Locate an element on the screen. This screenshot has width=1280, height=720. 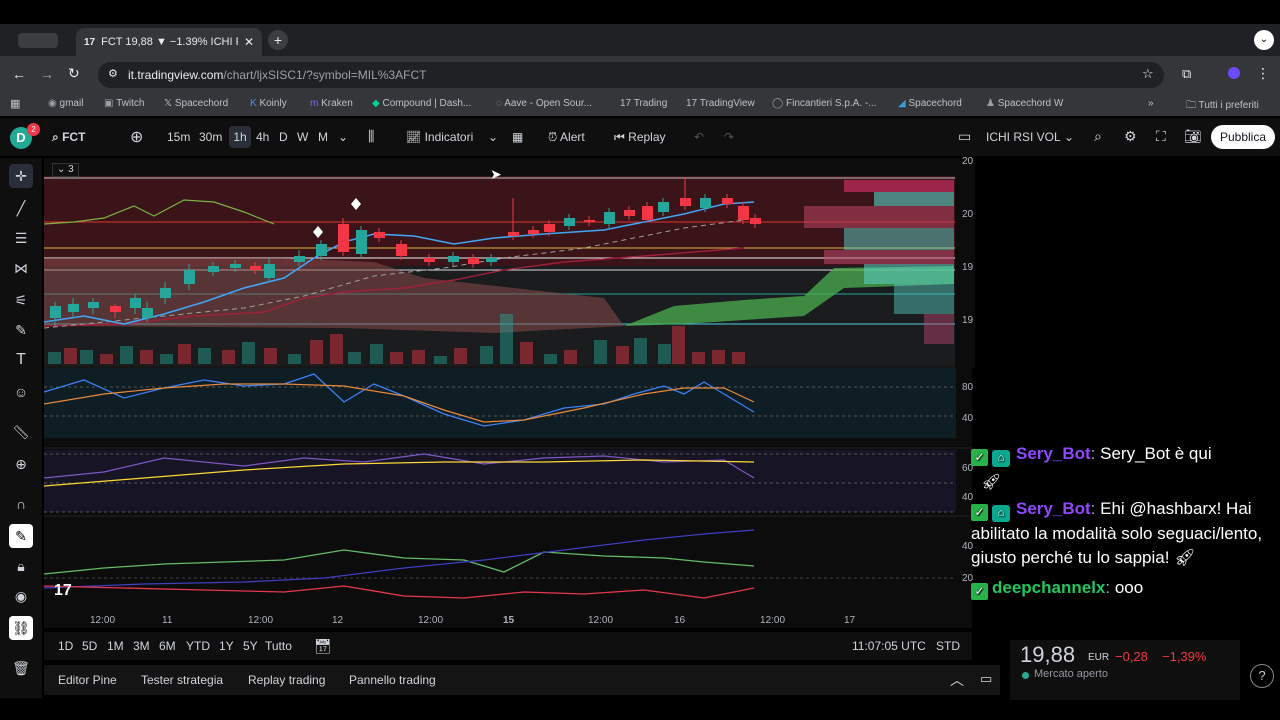
market-status-dot is located at coordinates (1025, 675).